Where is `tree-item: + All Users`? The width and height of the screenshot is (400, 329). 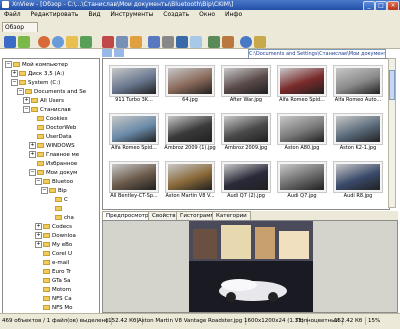 tree-item: + All Users is located at coordinates (43, 101).